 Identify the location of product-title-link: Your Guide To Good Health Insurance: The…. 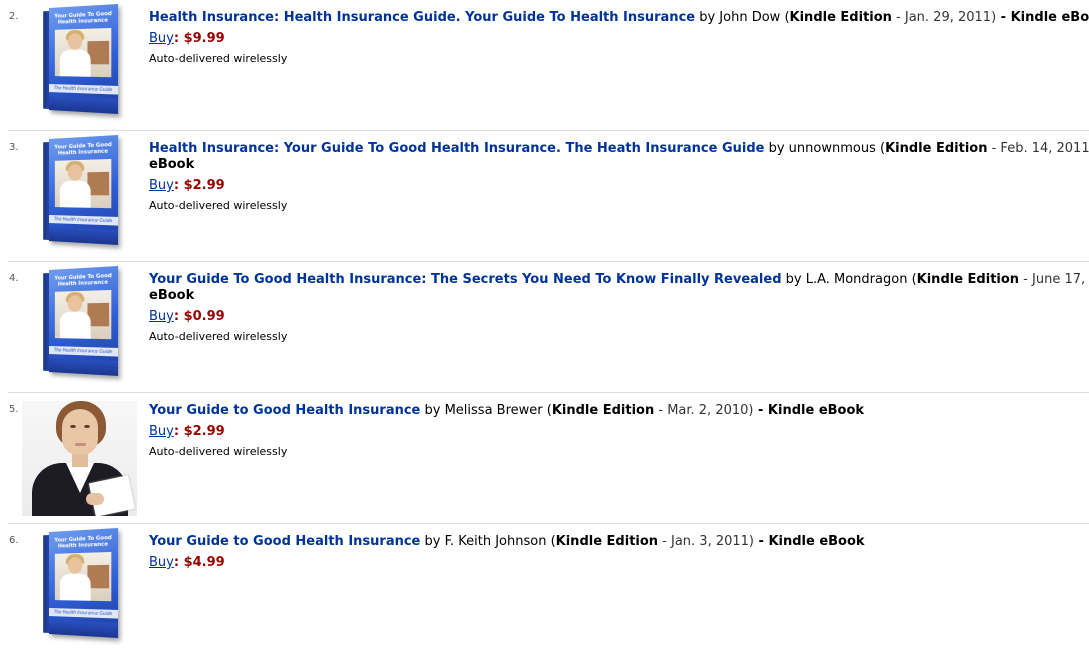
(465, 279).